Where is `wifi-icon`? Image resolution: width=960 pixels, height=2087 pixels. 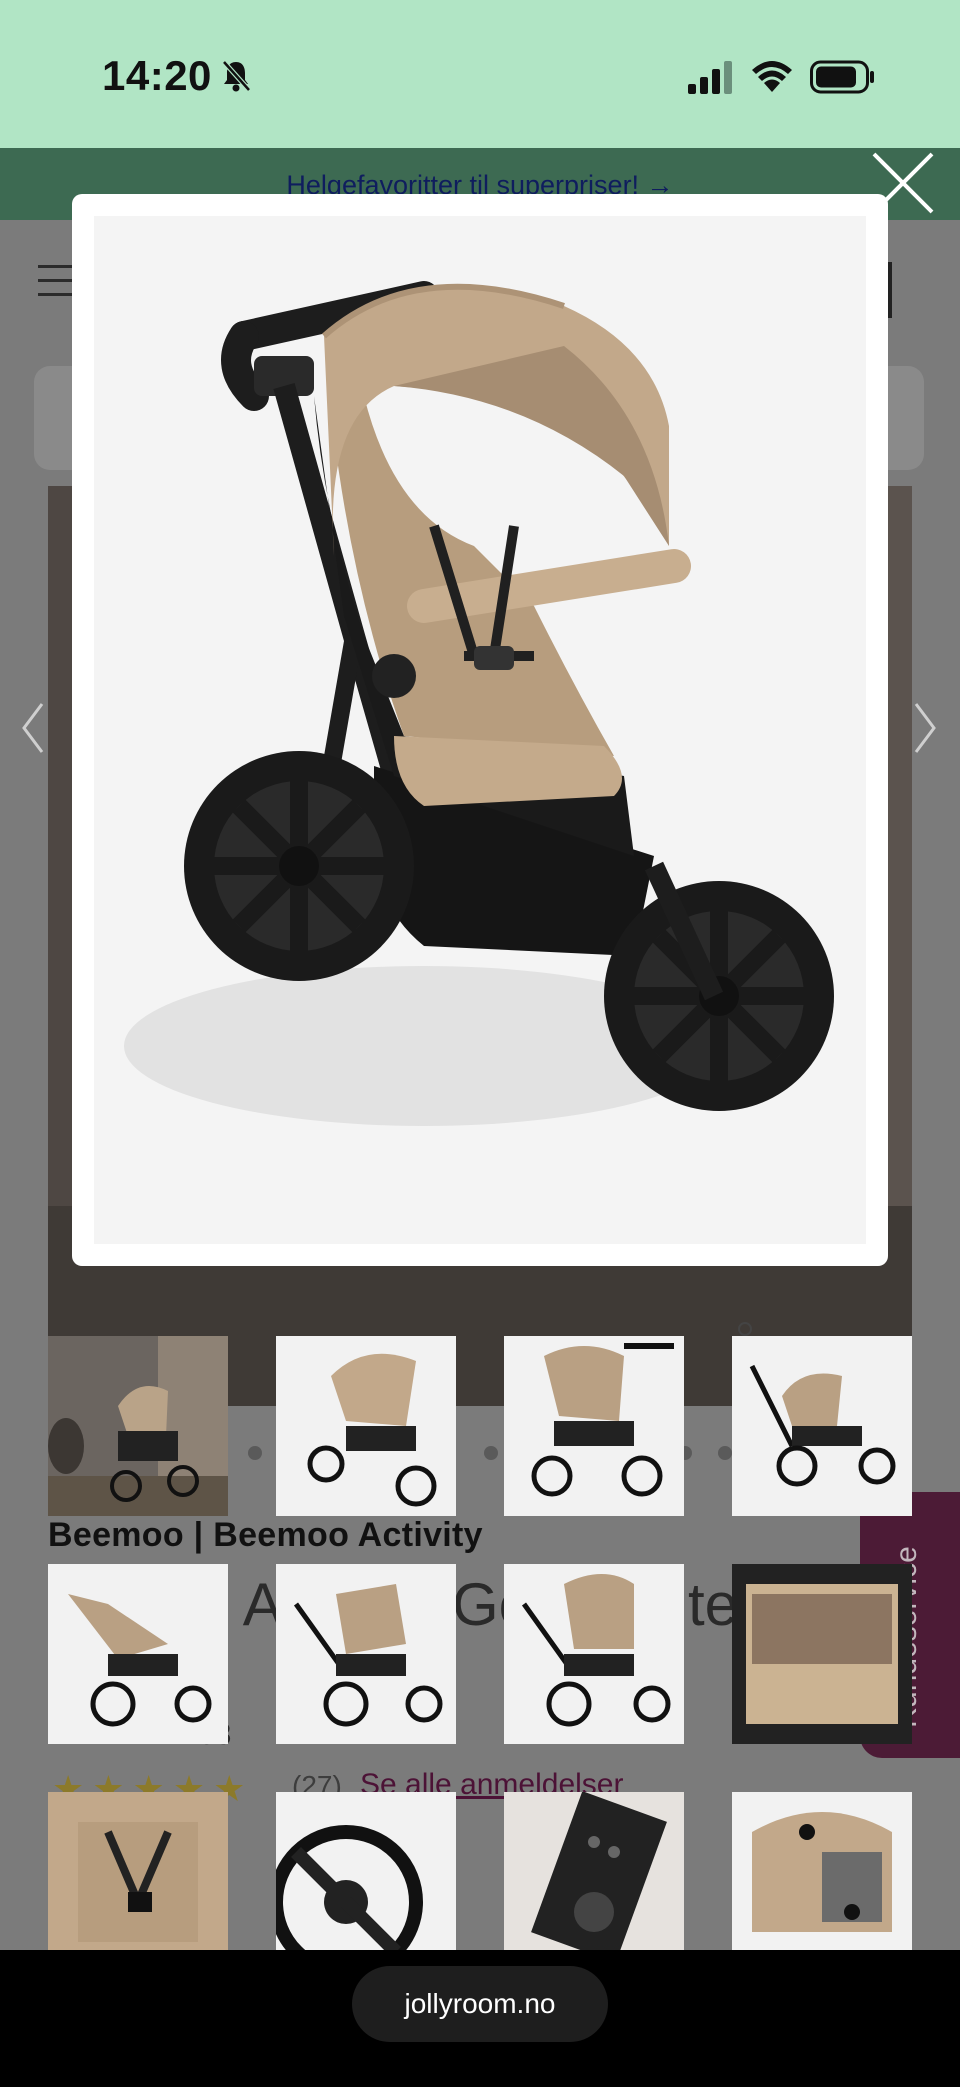
wifi-icon is located at coordinates (772, 76).